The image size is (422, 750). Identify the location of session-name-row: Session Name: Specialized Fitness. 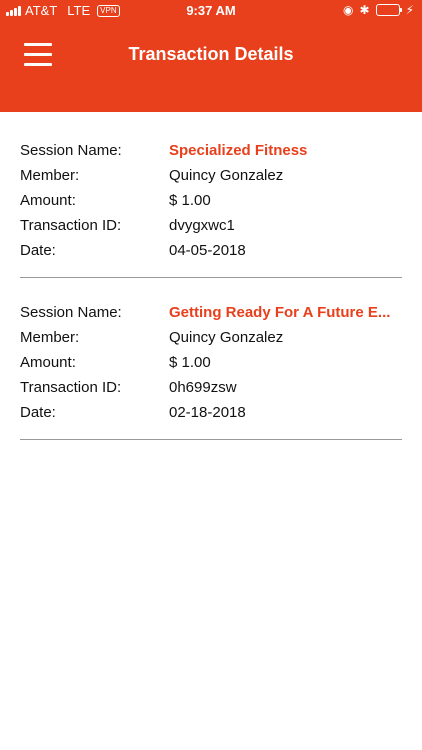
(211, 150).